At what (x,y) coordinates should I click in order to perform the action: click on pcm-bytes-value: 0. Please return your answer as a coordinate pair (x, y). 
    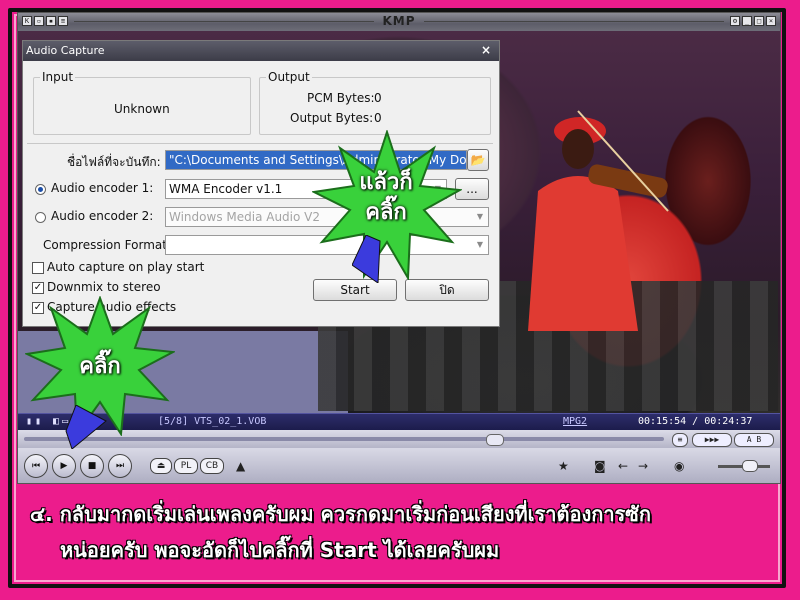
    Looking at the image, I should click on (378, 98).